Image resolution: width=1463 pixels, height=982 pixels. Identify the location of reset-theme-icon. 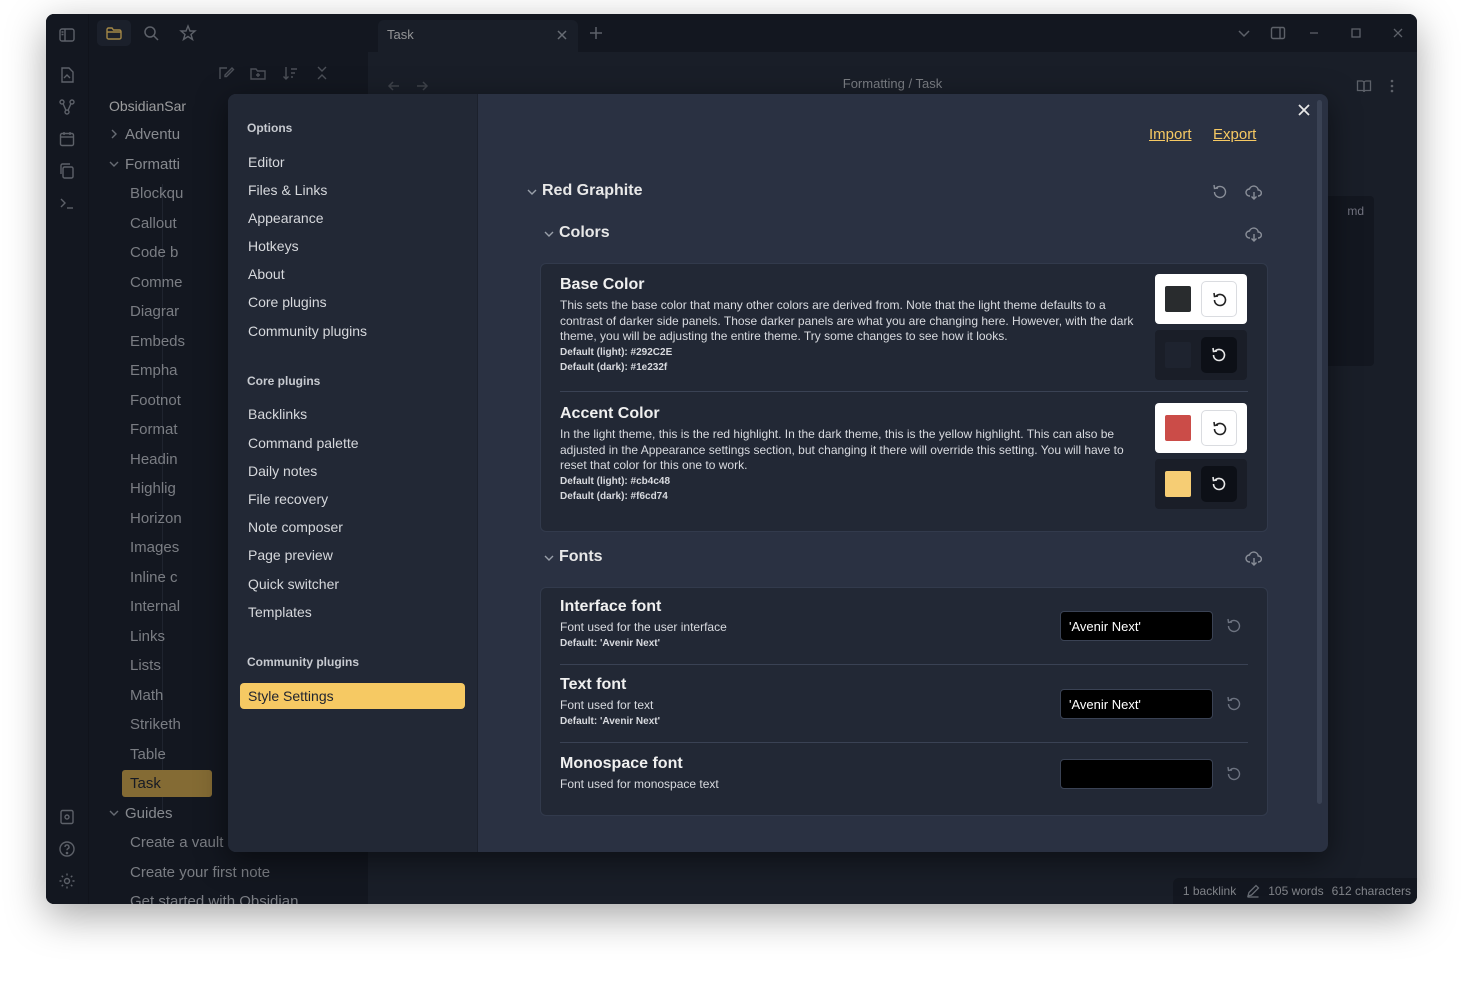
(1220, 192).